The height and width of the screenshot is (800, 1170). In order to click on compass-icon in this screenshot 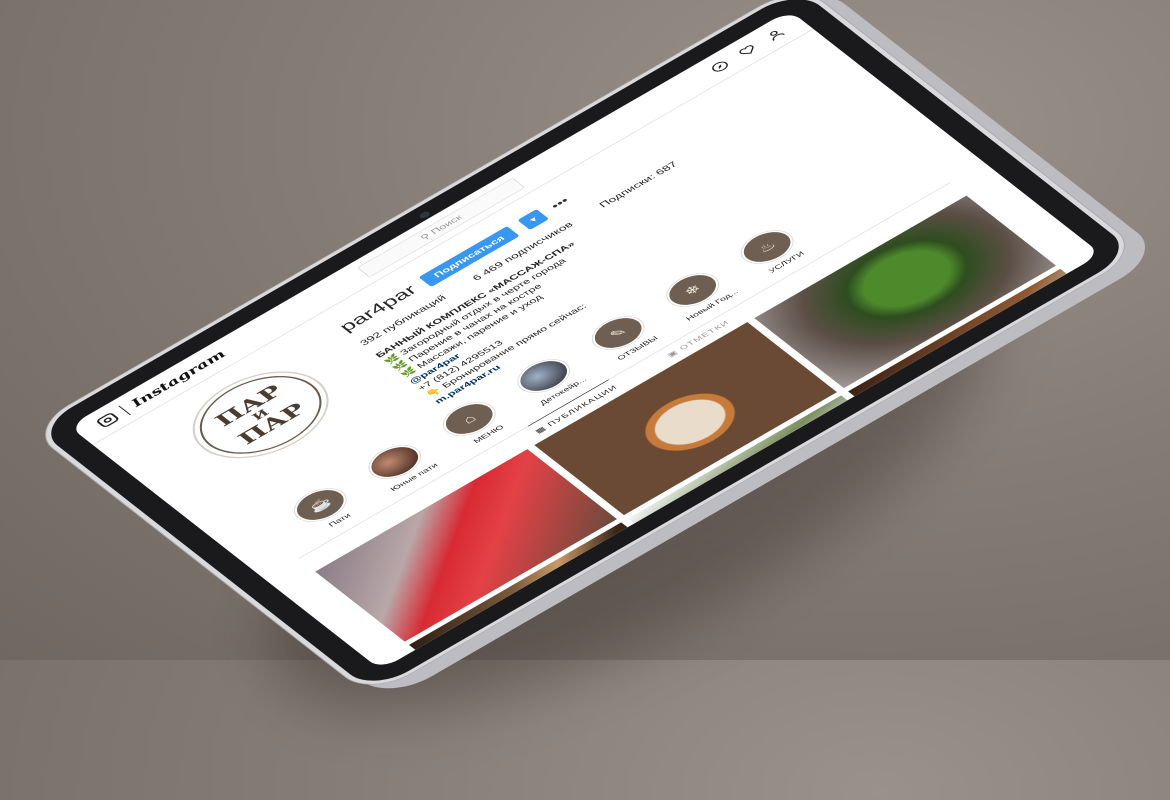, I will do `click(720, 66)`.